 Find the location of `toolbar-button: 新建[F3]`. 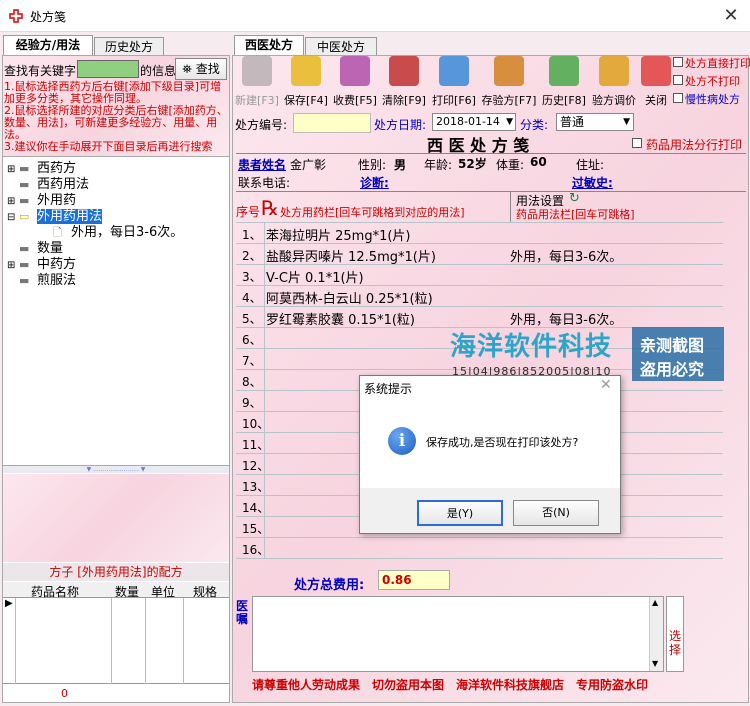

toolbar-button: 新建[F3] is located at coordinates (257, 81).